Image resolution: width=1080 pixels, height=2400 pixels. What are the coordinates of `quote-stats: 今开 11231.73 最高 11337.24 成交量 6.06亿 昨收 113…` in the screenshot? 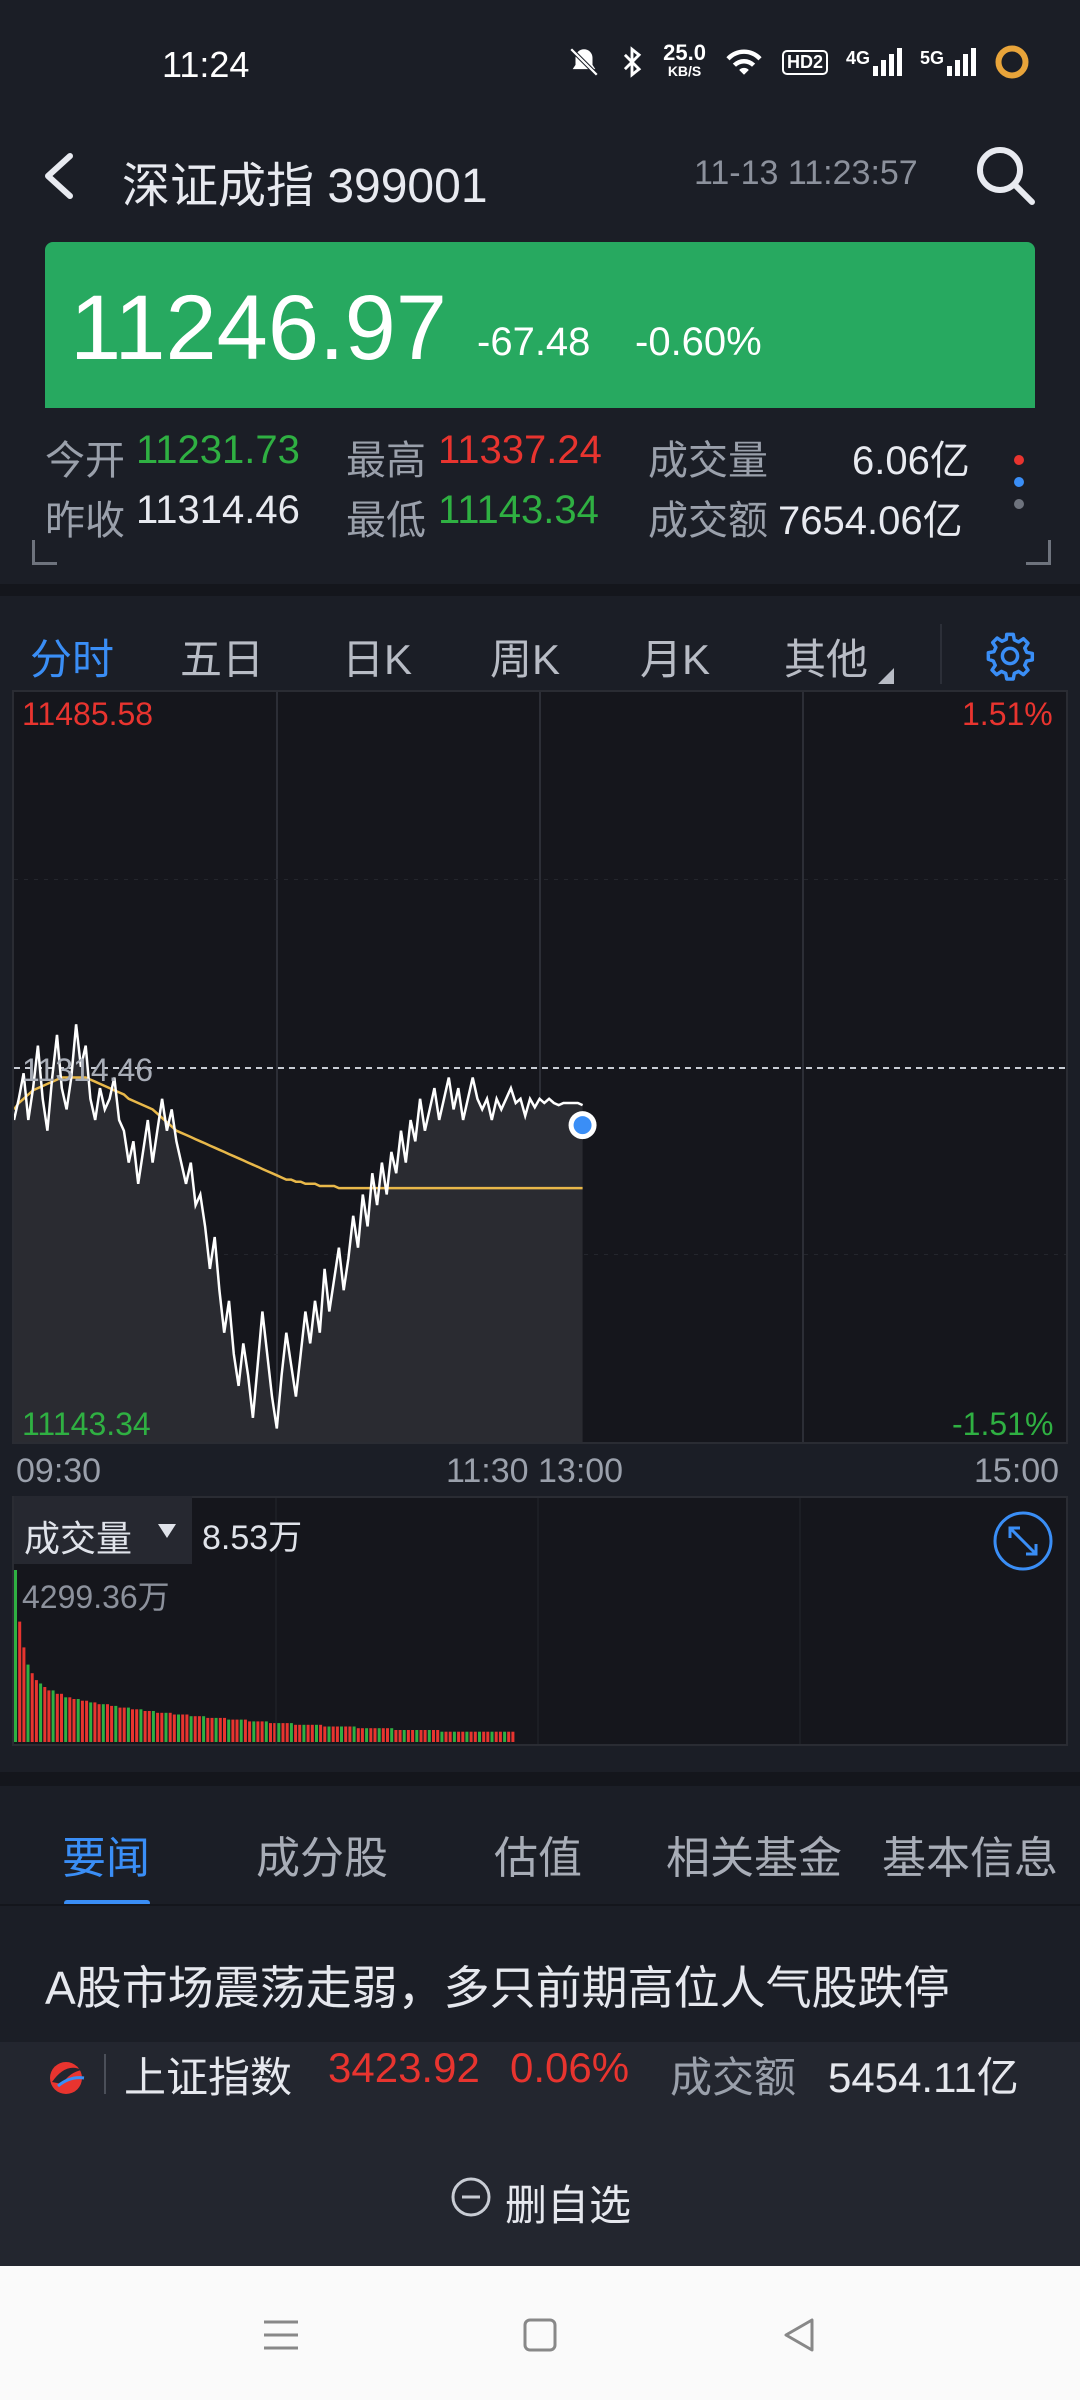 It's located at (540, 498).